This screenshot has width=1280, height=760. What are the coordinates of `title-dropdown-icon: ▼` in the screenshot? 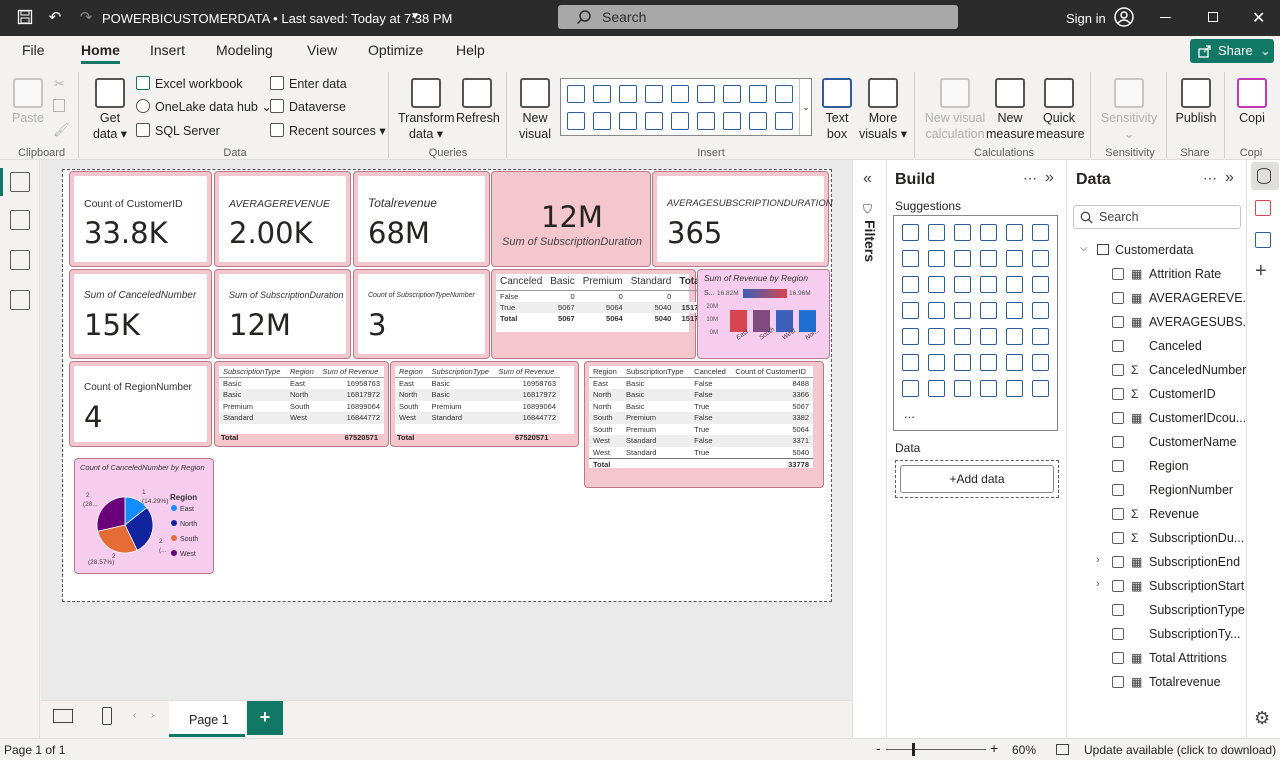 It's located at (415, 16).